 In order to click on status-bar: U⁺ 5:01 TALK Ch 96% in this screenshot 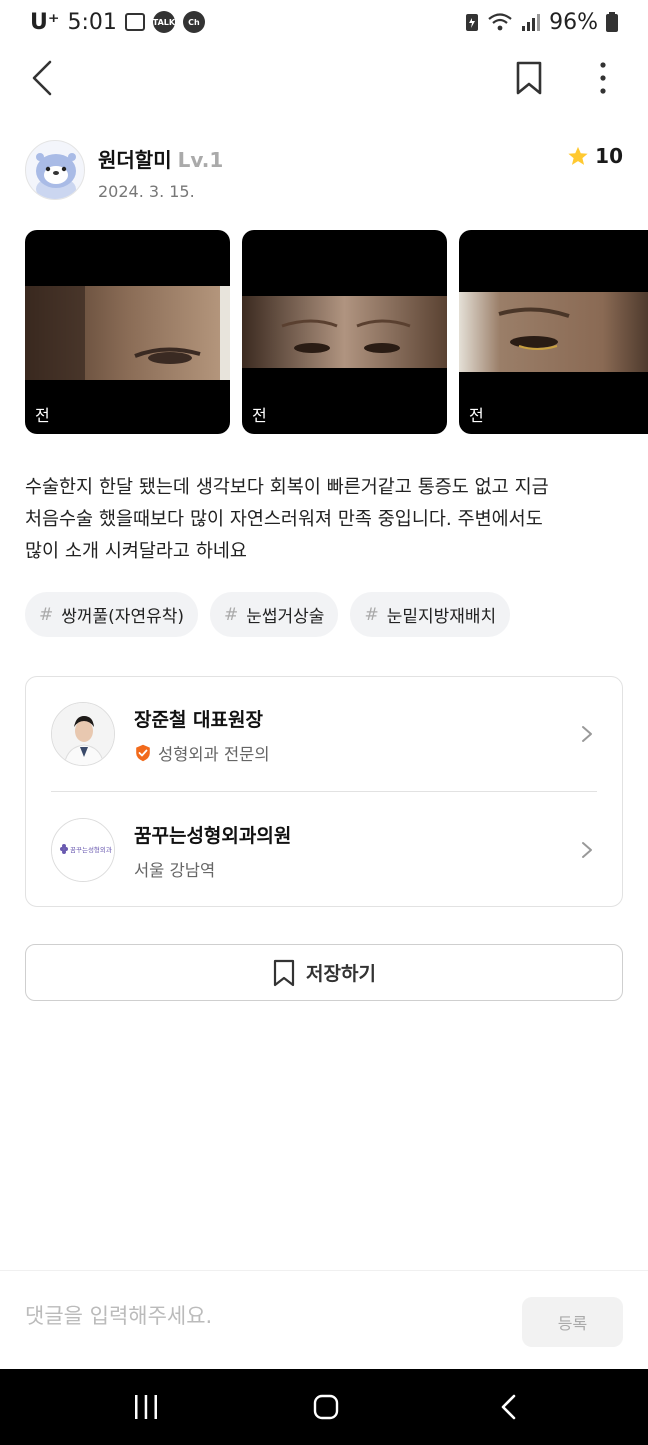, I will do `click(324, 22)`.